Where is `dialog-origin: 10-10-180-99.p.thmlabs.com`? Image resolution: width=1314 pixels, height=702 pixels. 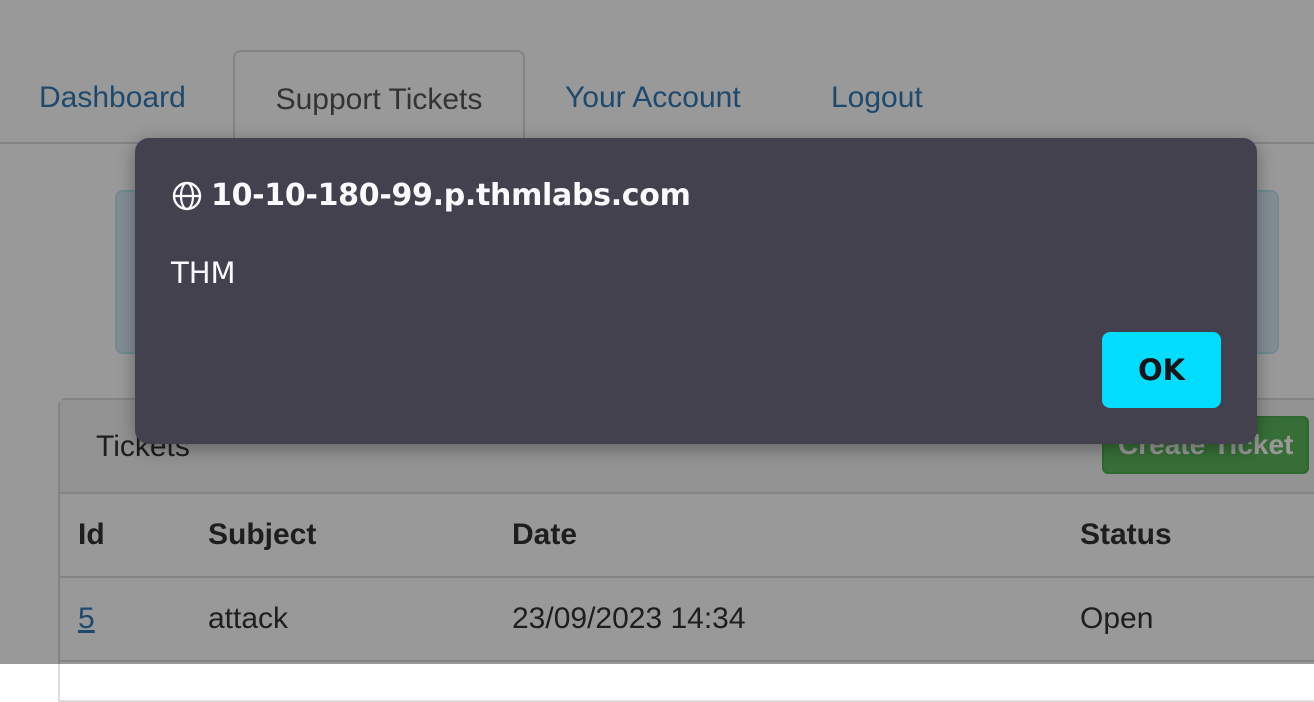 dialog-origin: 10-10-180-99.p.thmlabs.com is located at coordinates (451, 195).